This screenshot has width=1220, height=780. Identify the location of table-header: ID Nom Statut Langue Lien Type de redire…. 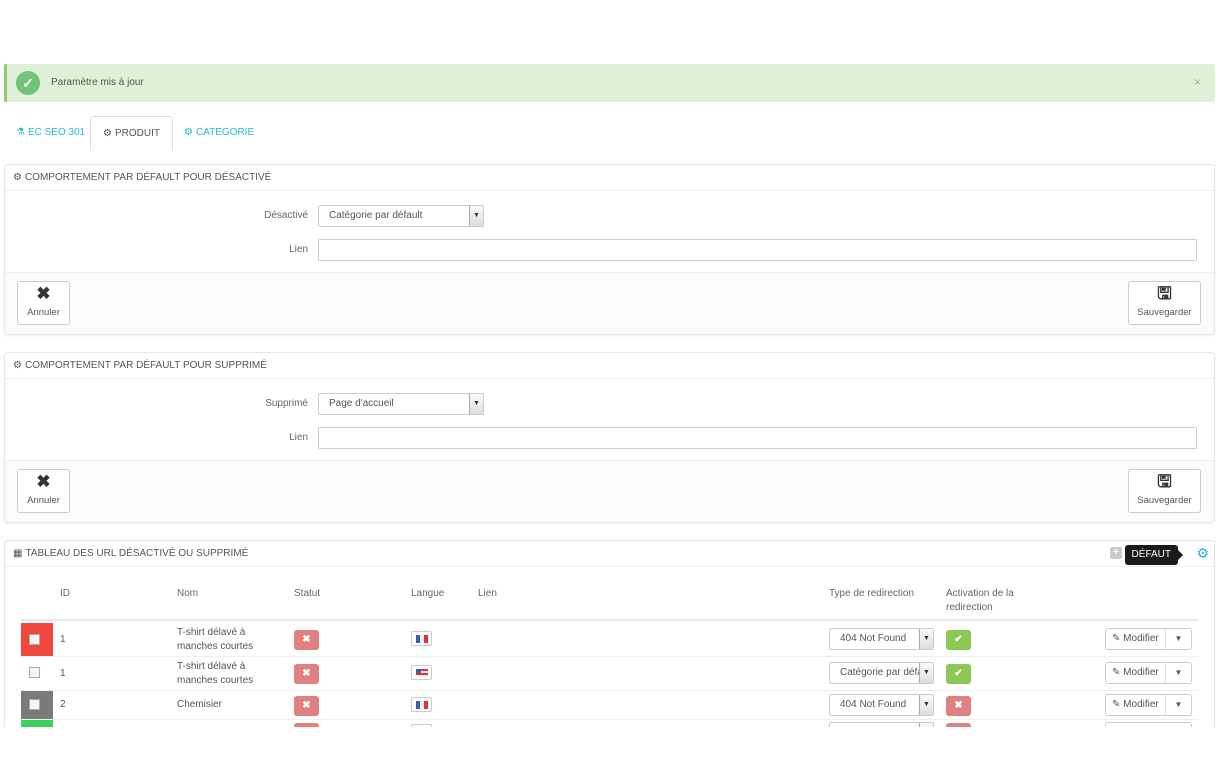
(609, 599).